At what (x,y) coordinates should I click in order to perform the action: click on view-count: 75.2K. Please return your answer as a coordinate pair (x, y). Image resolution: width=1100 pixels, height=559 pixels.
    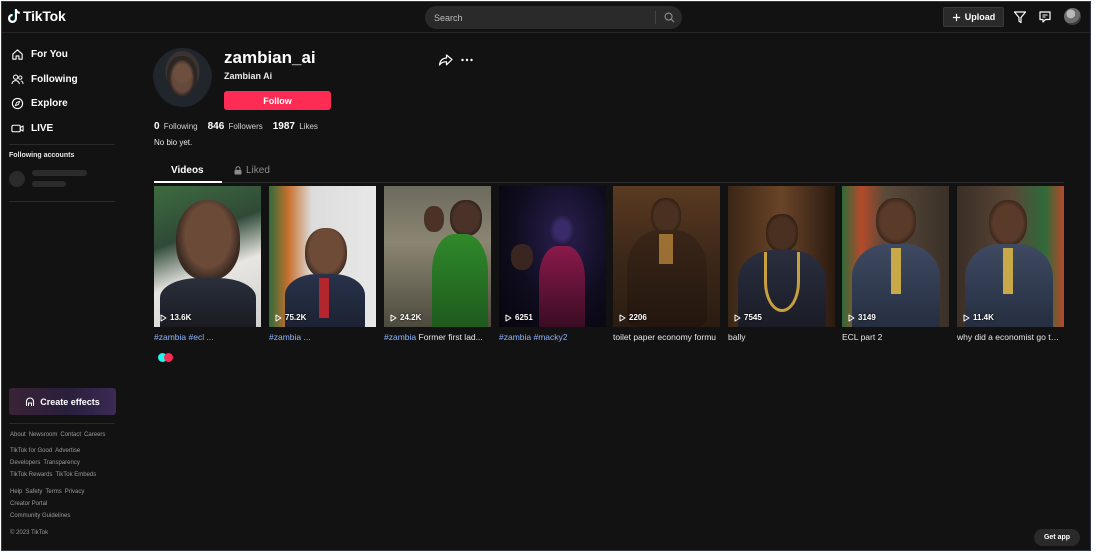
    Looking at the image, I should click on (290, 317).